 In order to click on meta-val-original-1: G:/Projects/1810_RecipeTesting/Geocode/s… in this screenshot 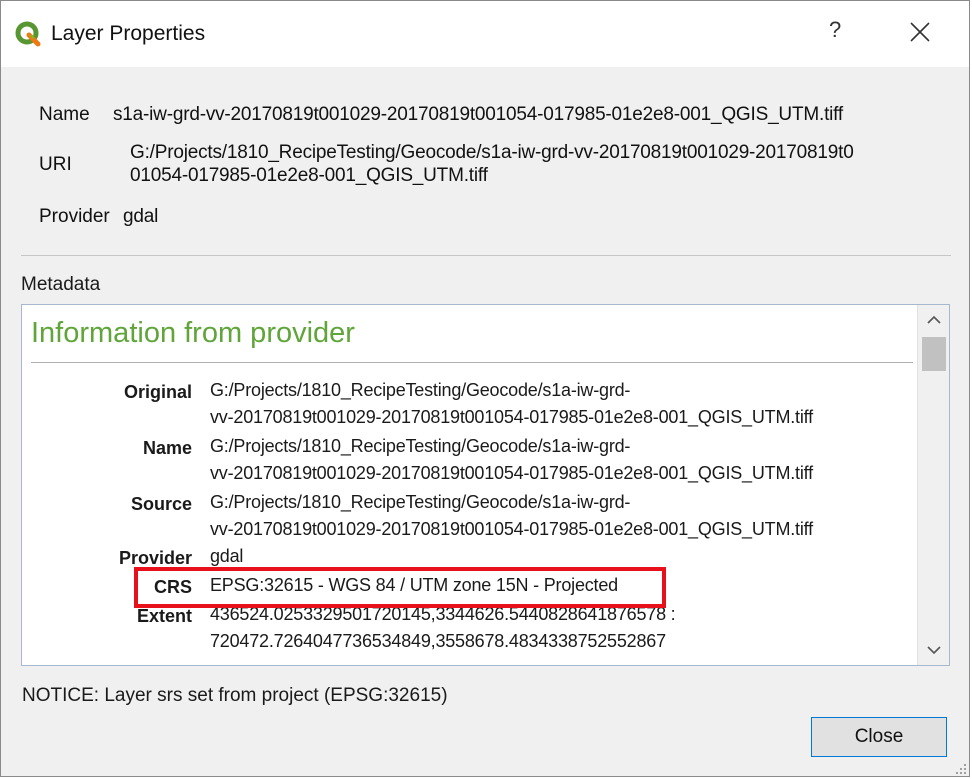, I will do `click(420, 390)`.